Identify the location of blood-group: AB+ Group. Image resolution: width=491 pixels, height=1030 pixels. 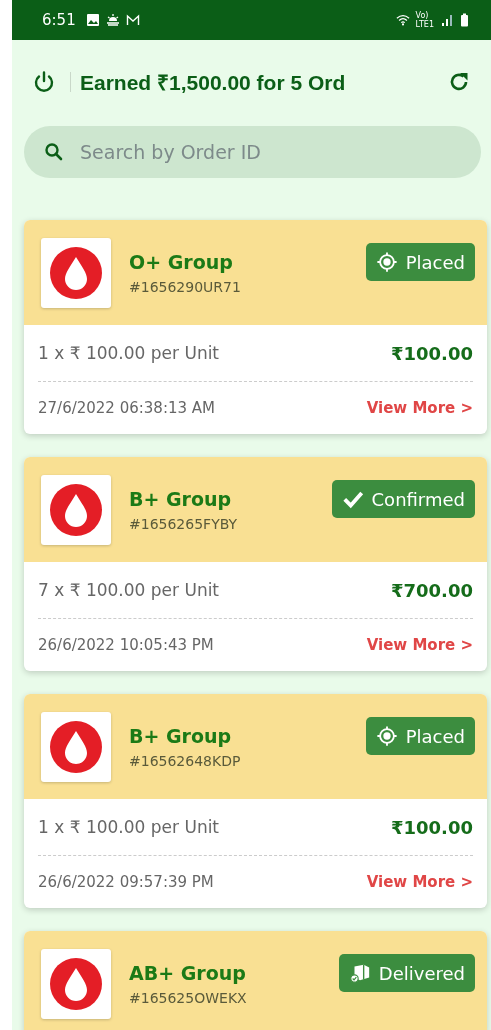
(234, 972).